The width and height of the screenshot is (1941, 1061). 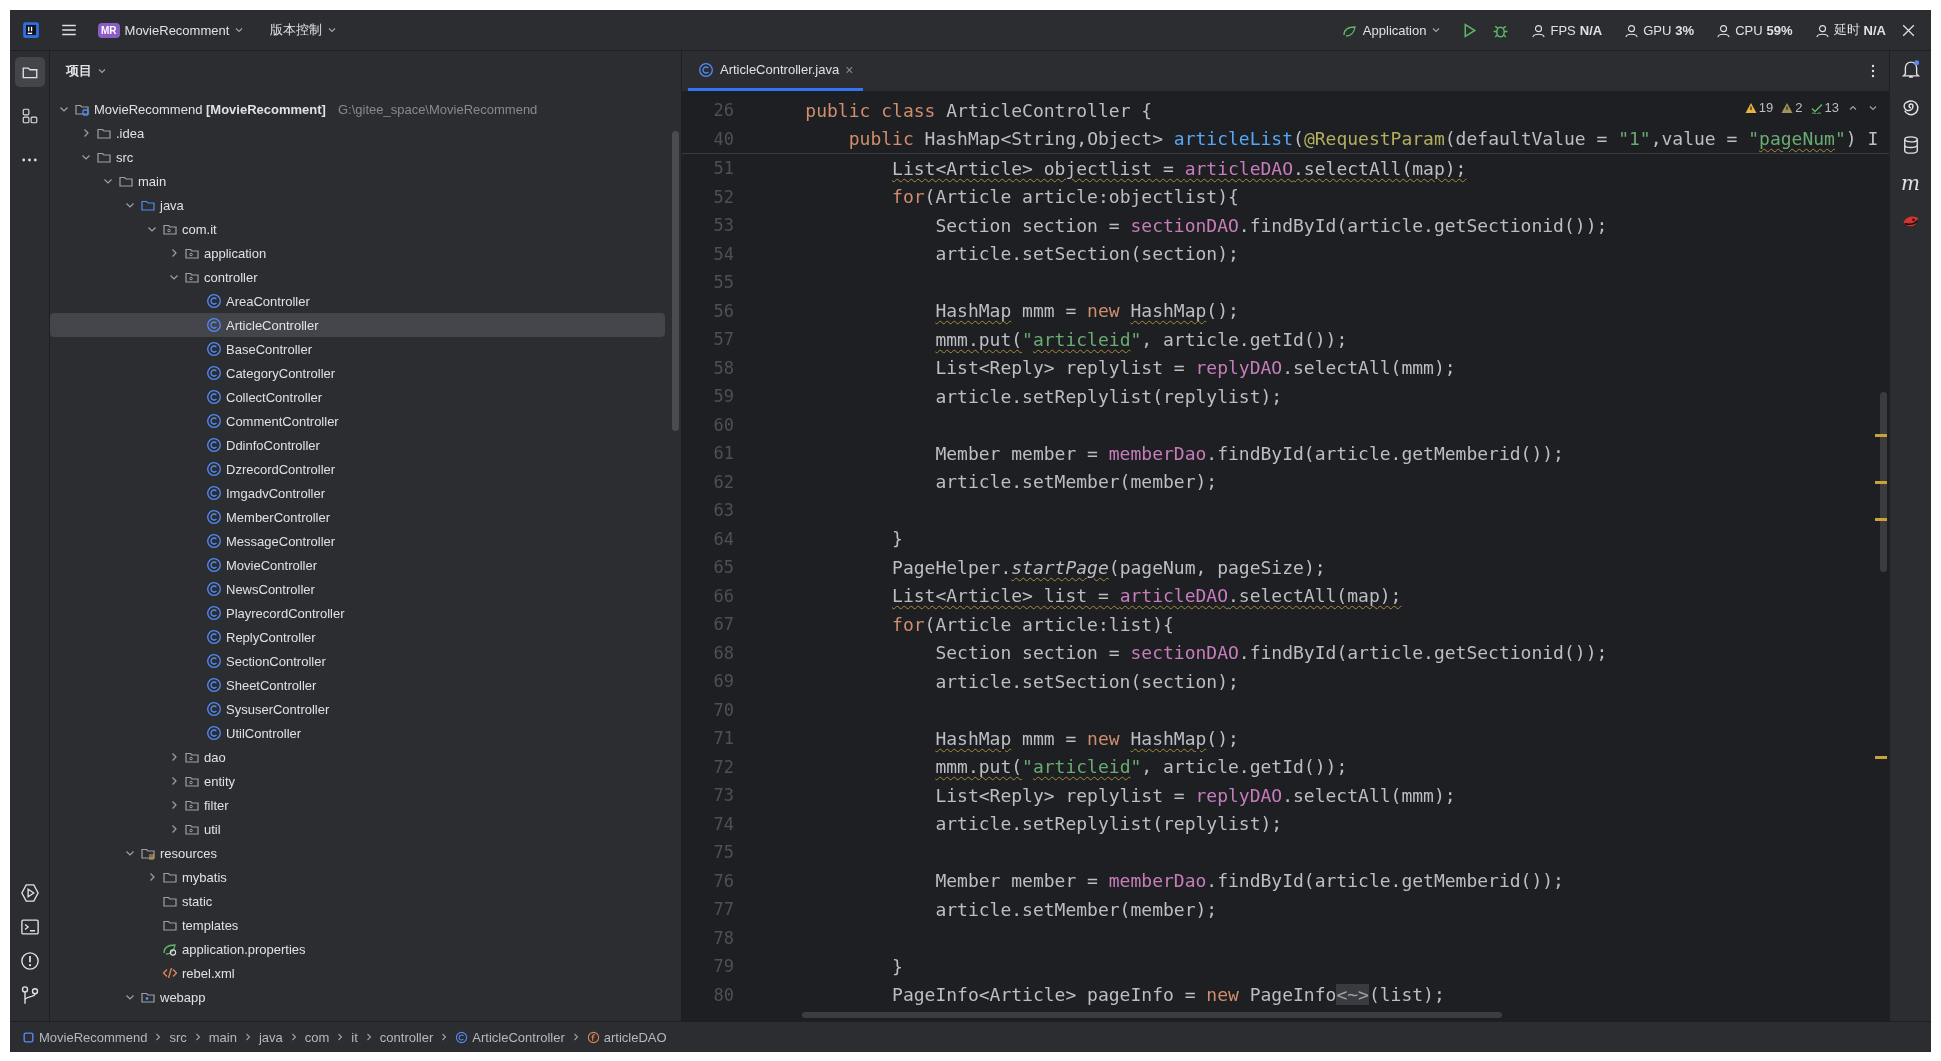 I want to click on tree-item: SysuserController, so click(x=357, y=709).